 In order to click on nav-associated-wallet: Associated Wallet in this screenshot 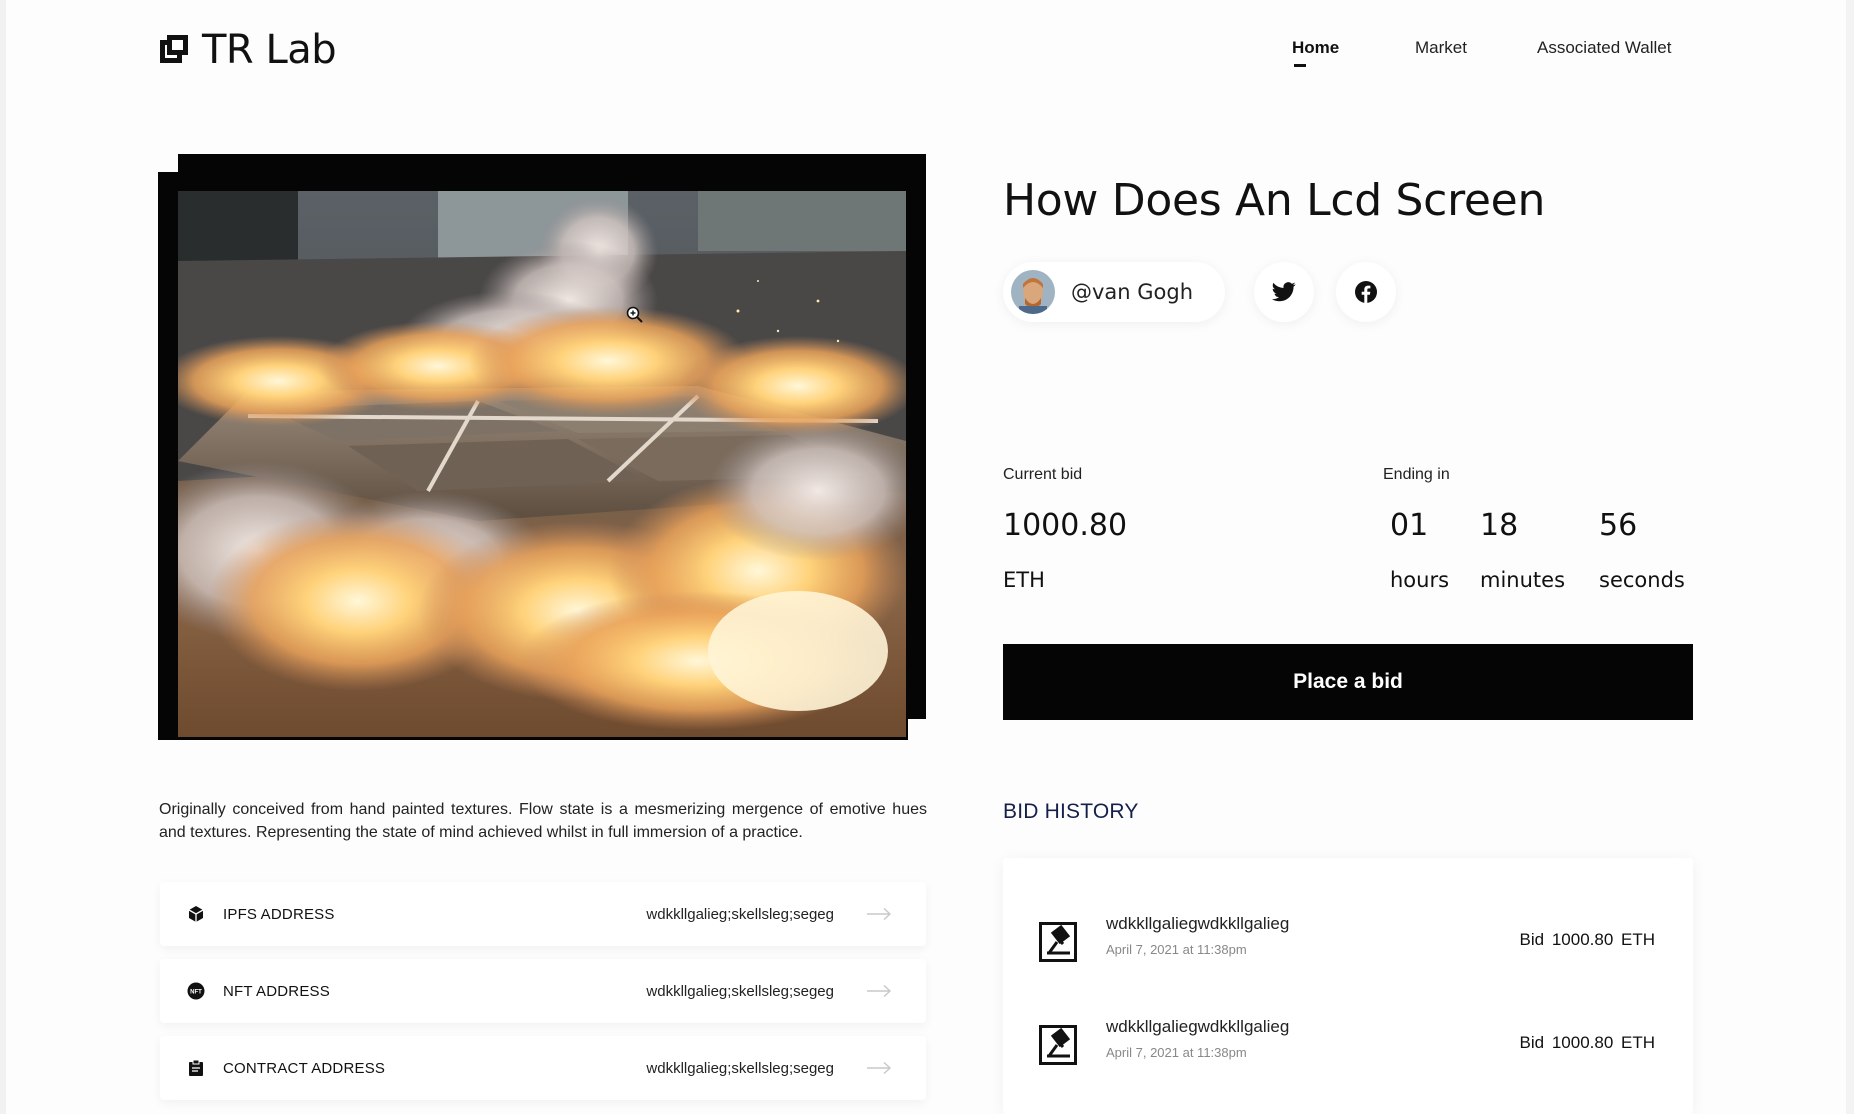, I will do `click(1604, 48)`.